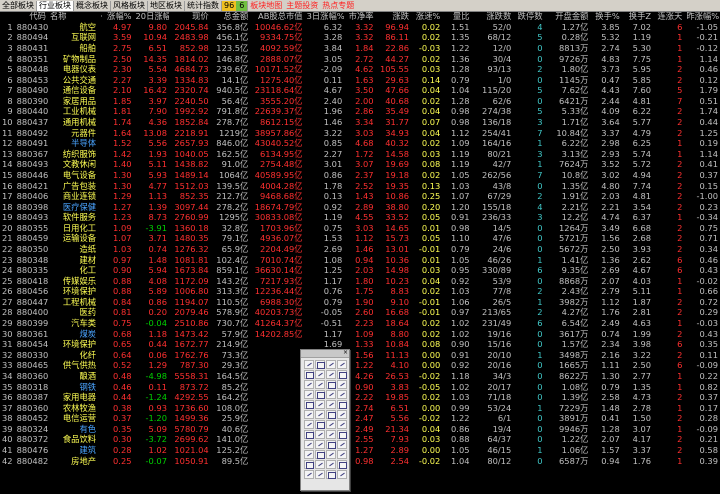 The height and width of the screenshot is (494, 720). I want to click on tab-7: 6, so click(242, 5).